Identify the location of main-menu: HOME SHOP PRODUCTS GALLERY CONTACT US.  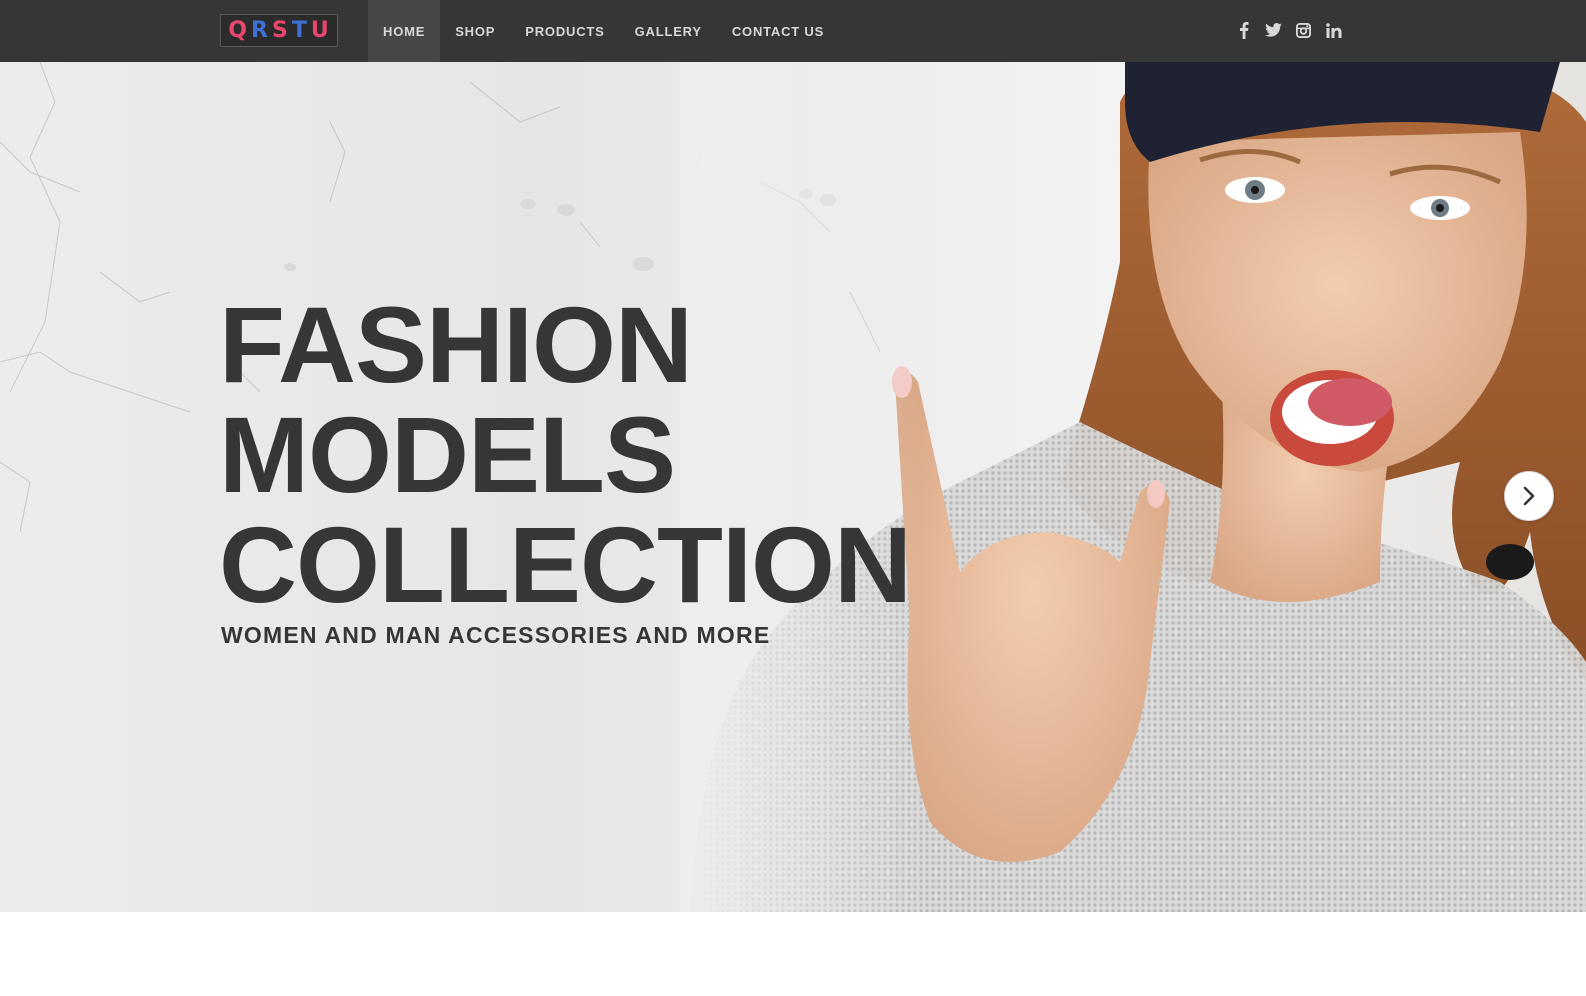
(603, 31).